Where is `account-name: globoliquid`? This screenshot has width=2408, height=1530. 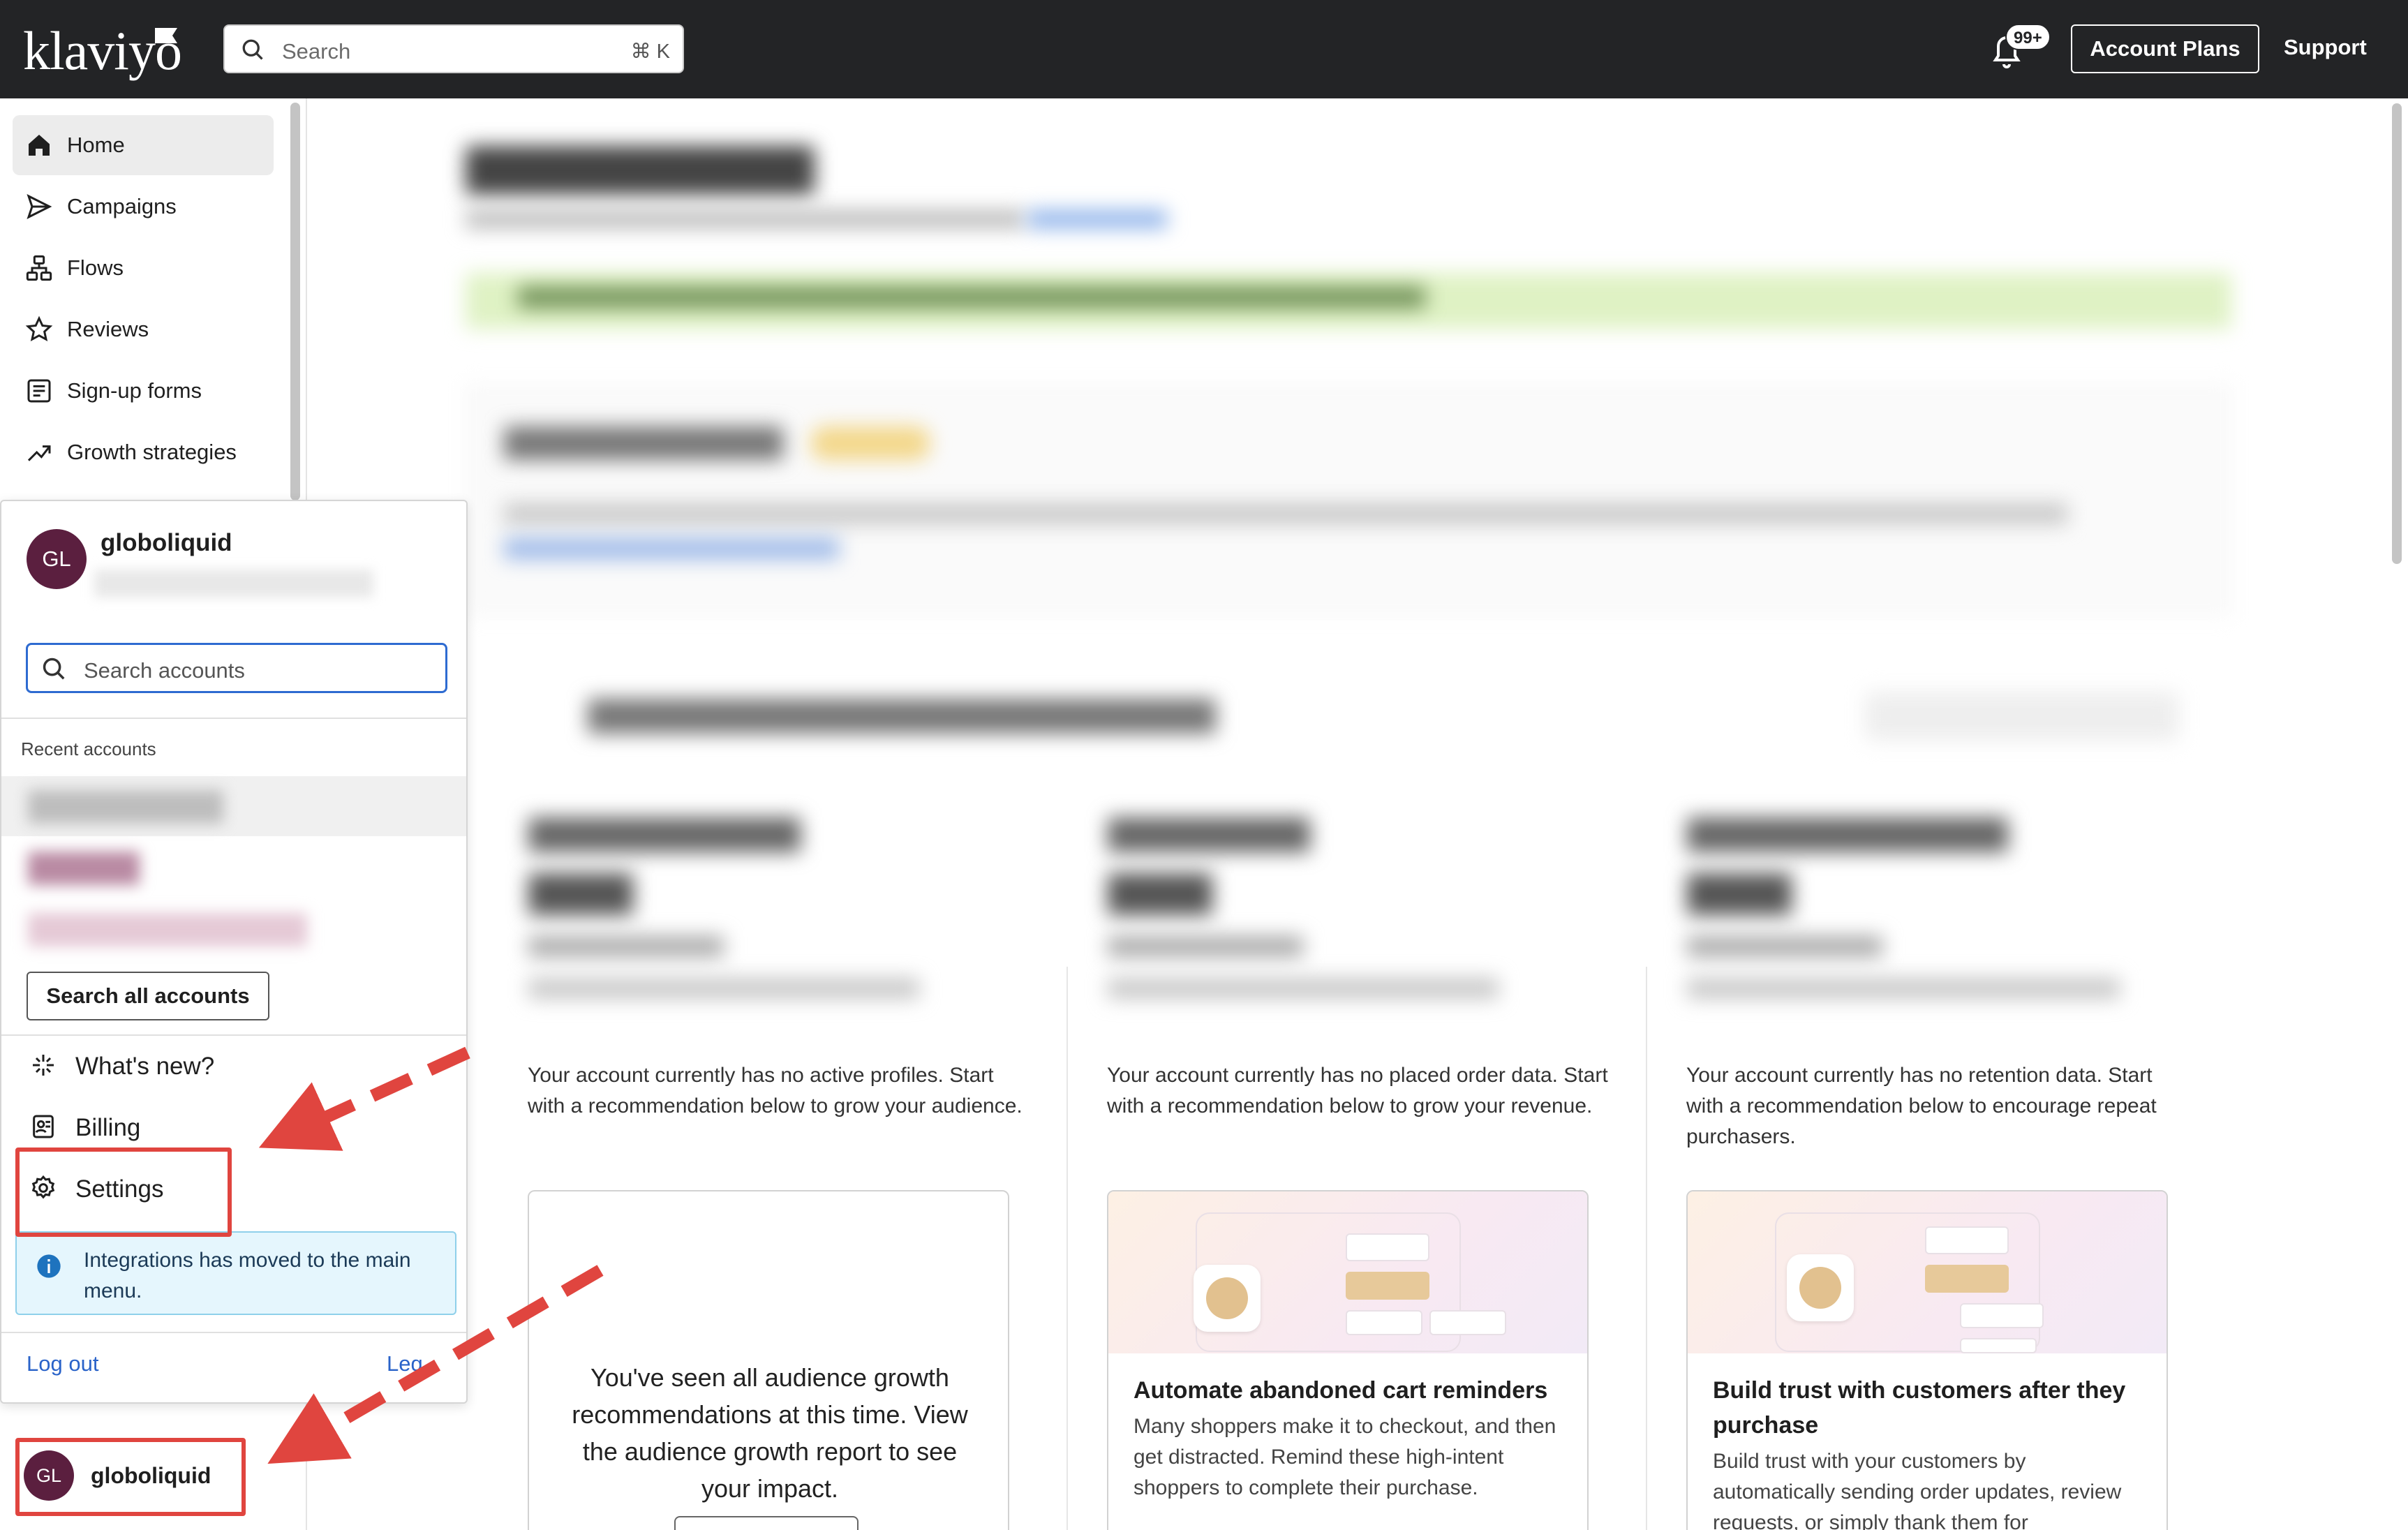
account-name: globoliquid is located at coordinates (166, 542).